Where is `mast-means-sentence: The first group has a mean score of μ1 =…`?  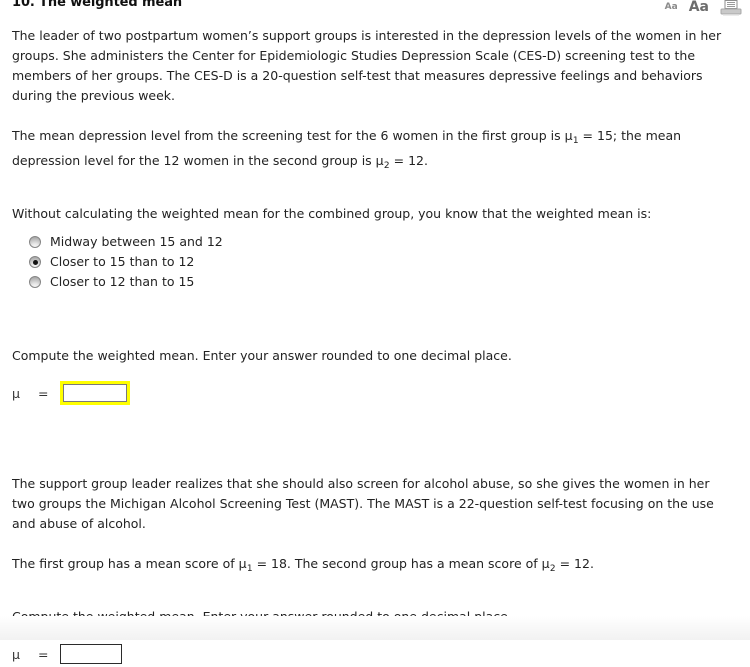
mast-means-sentence: The first group has a mean score of μ1 =… is located at coordinates (375, 566).